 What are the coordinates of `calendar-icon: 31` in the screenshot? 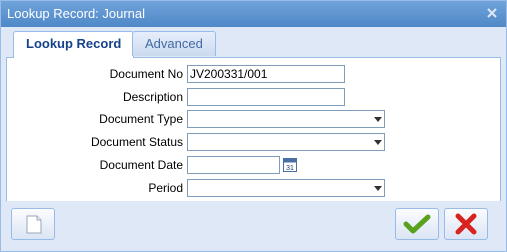 It's located at (290, 164).